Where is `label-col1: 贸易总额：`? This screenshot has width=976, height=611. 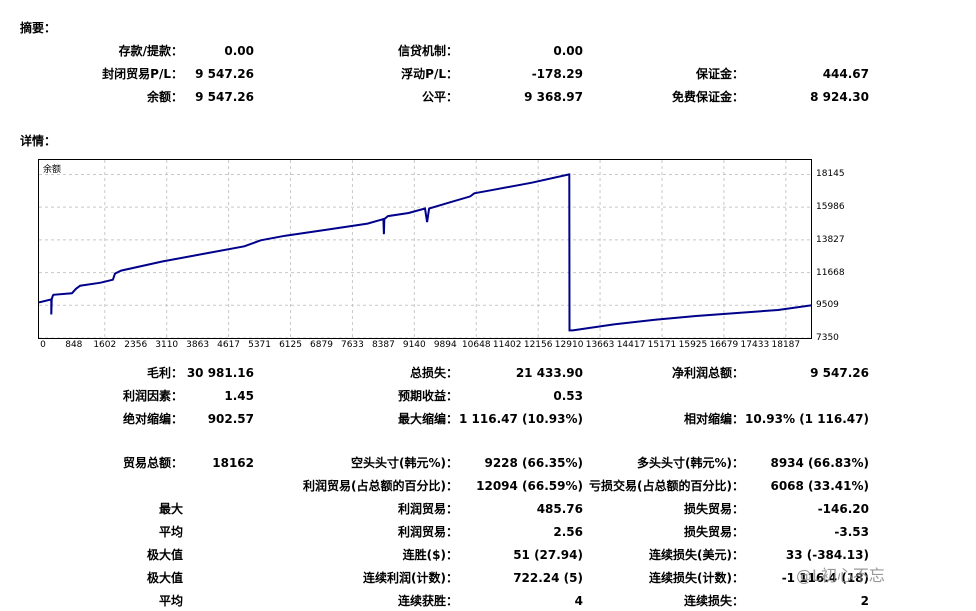
label-col1: 贸易总额： is located at coordinates (152, 463).